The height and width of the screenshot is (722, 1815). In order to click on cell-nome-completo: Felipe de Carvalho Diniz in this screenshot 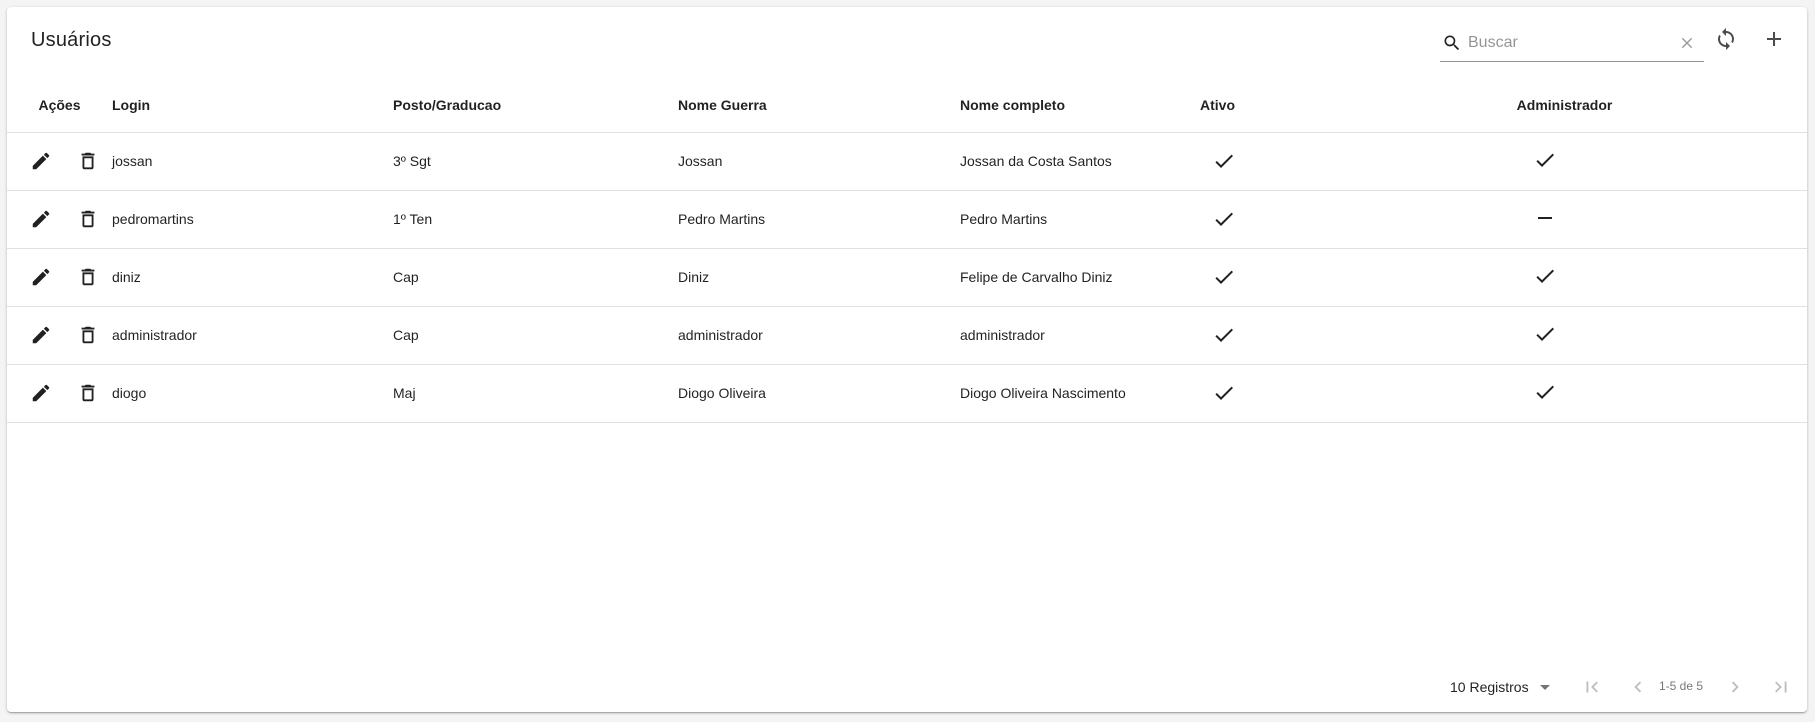, I will do `click(1080, 277)`.